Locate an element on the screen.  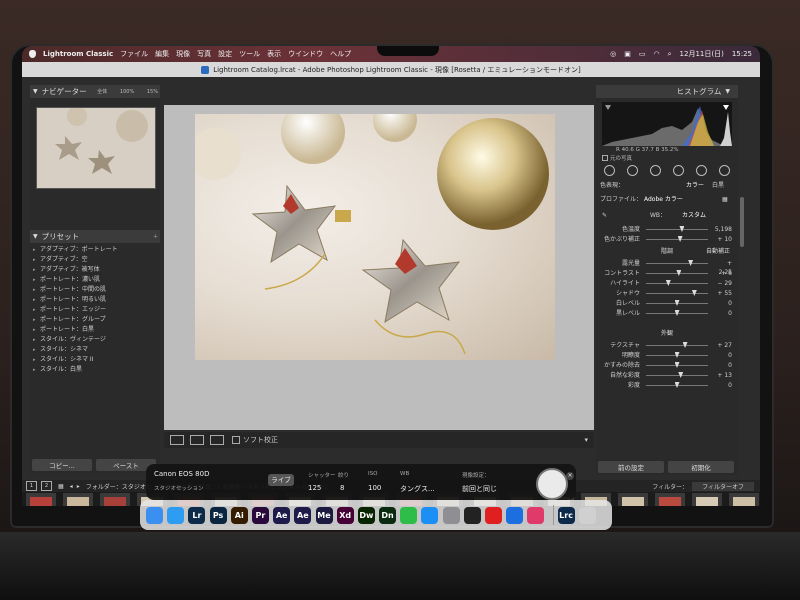
control-center-icon: ▣ is located at coordinates (627, 54).